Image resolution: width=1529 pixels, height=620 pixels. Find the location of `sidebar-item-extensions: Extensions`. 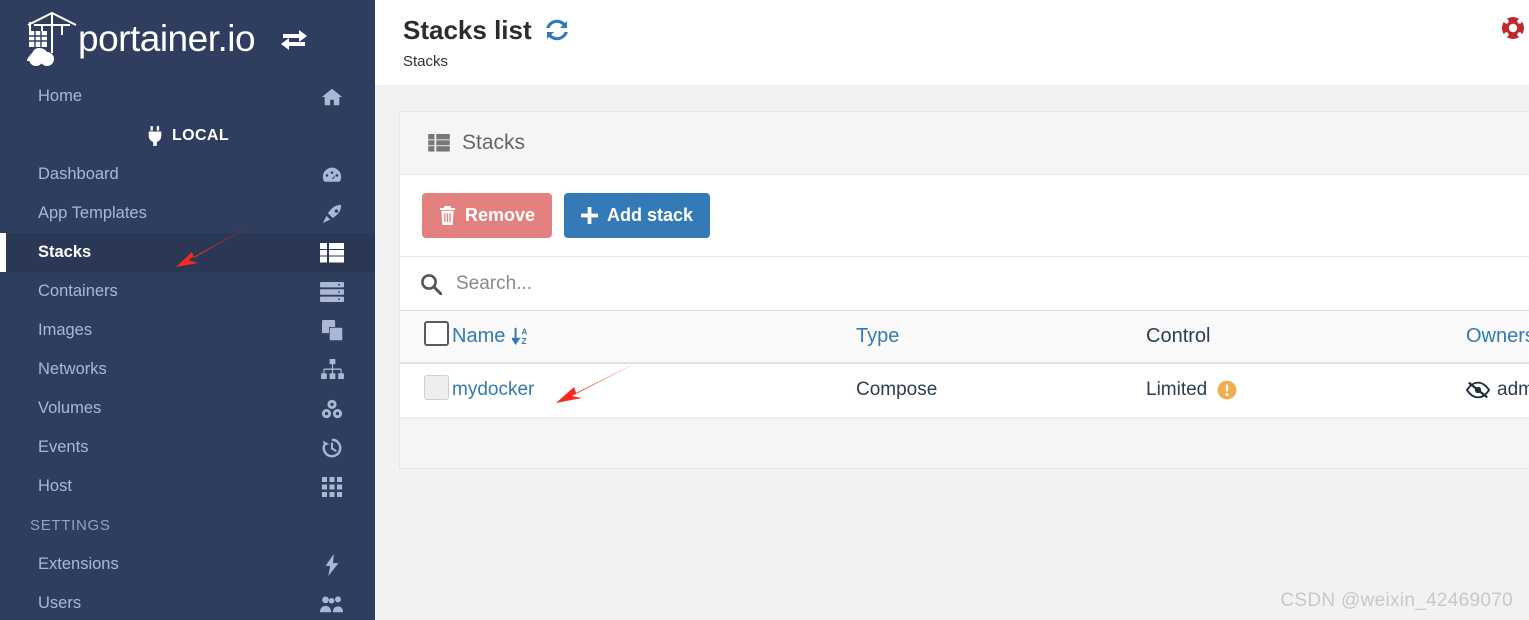

sidebar-item-extensions: Extensions is located at coordinates (187, 564).